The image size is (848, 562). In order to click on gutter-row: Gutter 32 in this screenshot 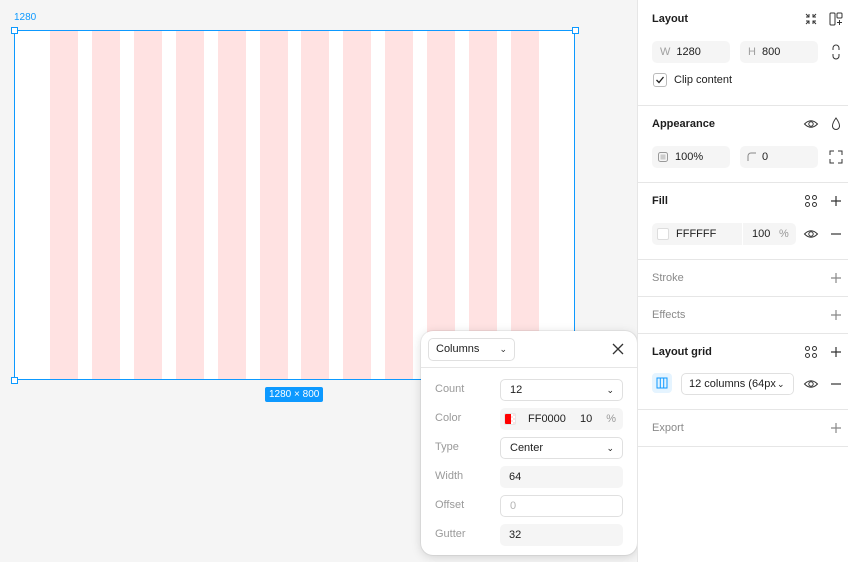, I will do `click(529, 535)`.